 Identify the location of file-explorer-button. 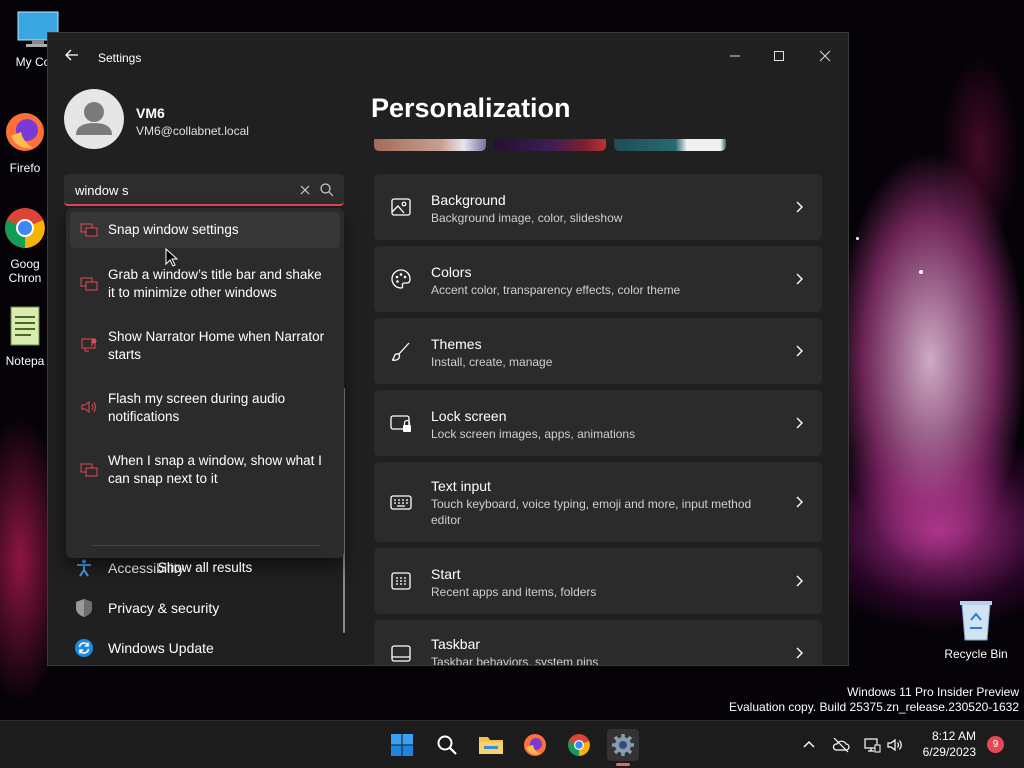
(491, 745).